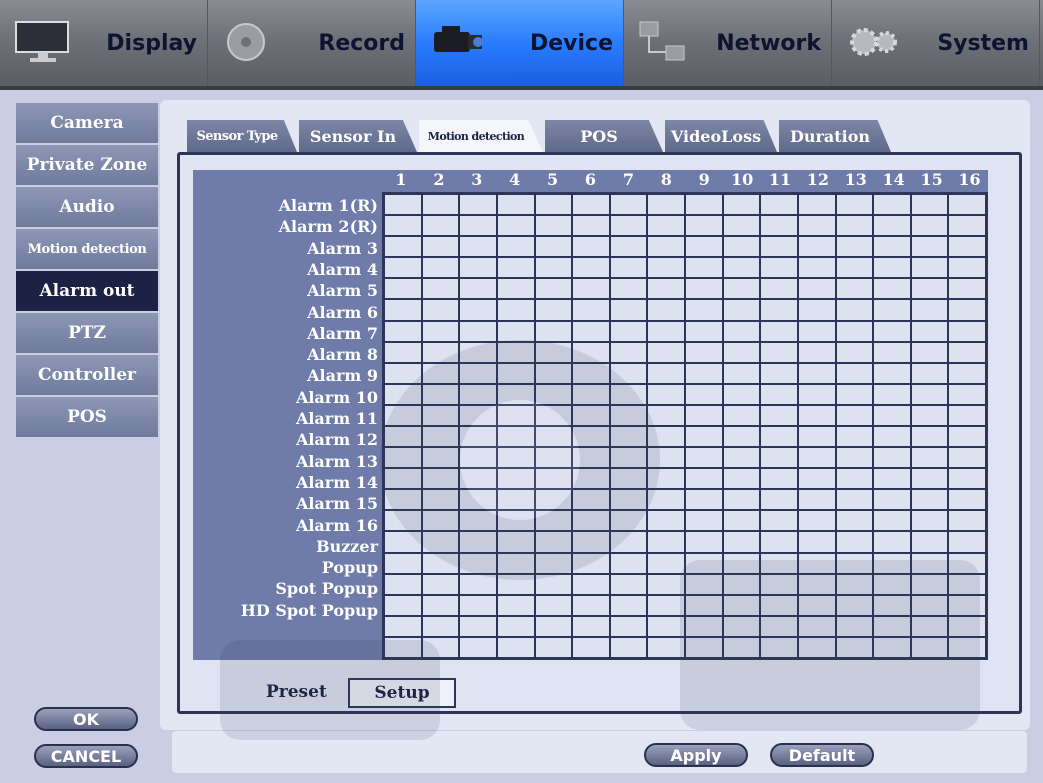  Describe the element at coordinates (86, 756) in the screenshot. I see `cancel-button: CANCEL` at that location.